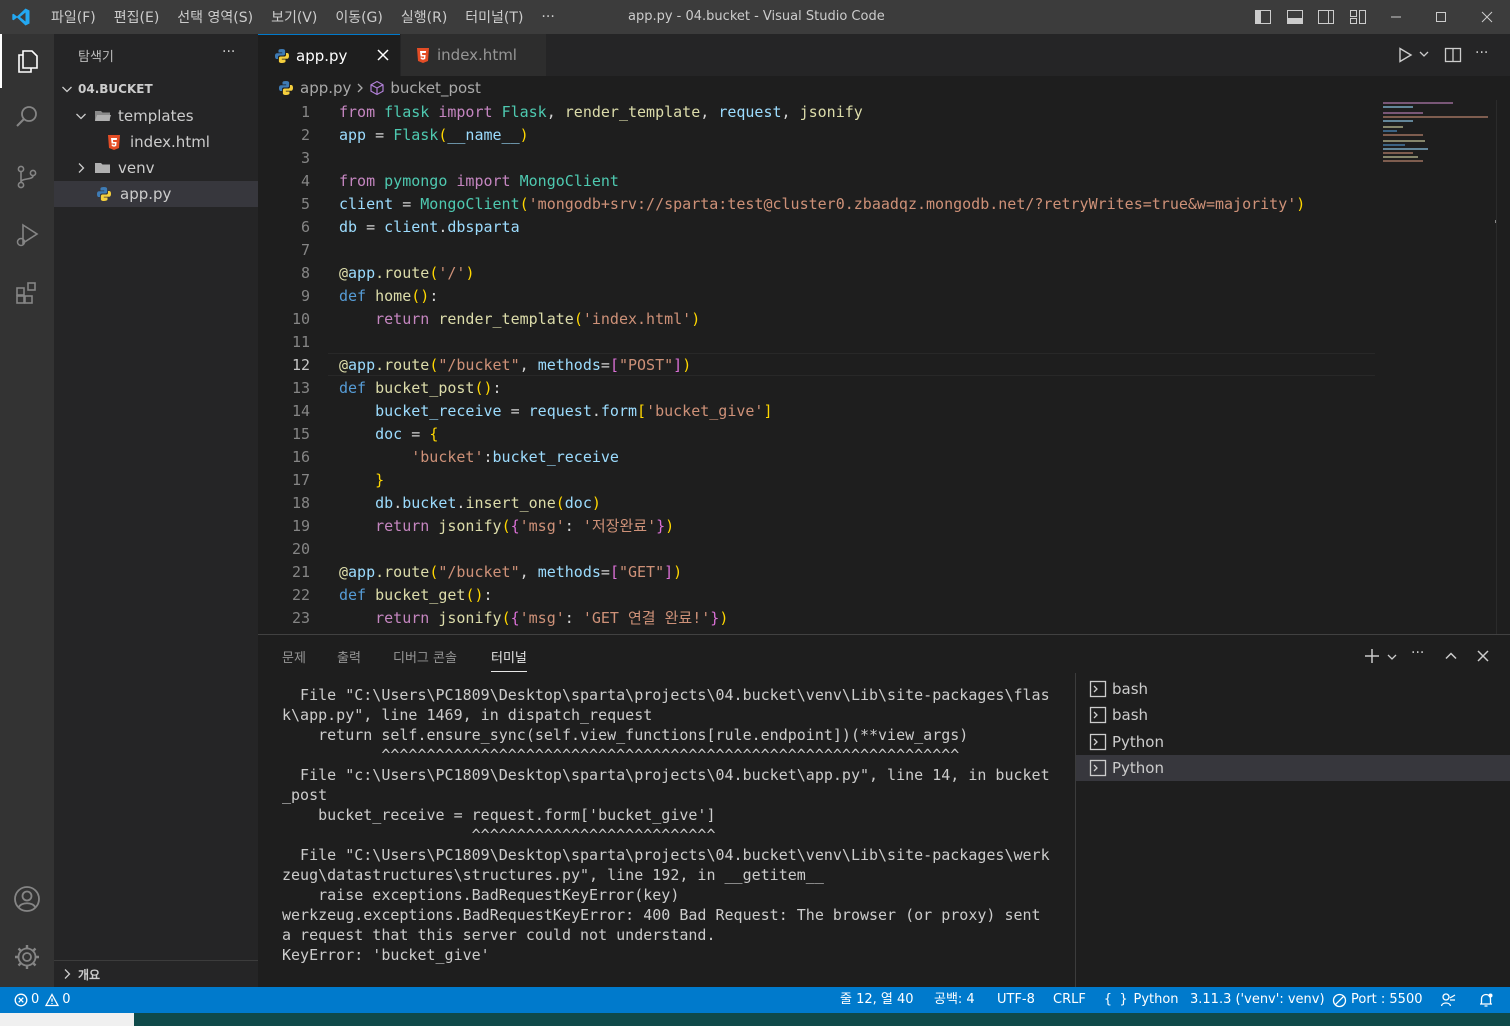  Describe the element at coordinates (1487, 17) in the screenshot. I see `close-window-icon` at that location.